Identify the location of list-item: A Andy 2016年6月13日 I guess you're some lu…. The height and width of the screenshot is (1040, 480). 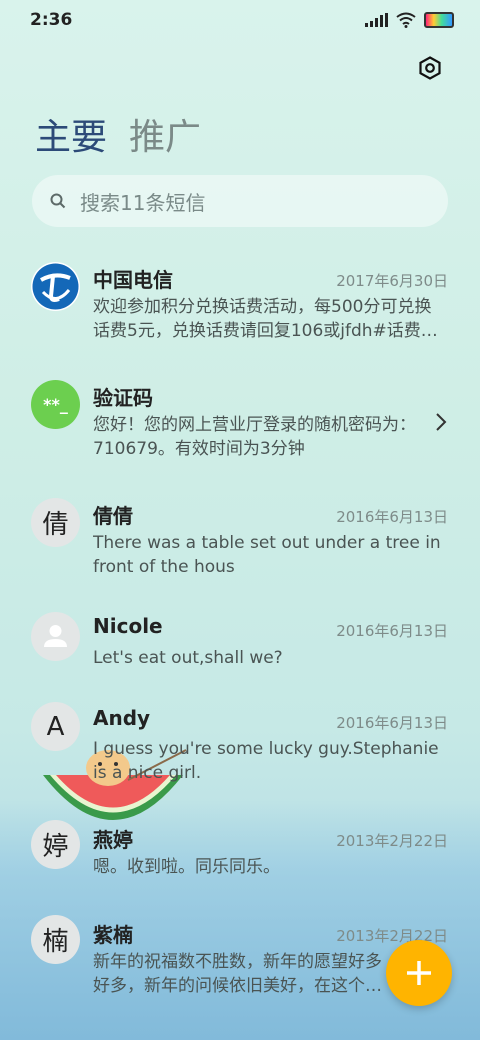
(240, 757).